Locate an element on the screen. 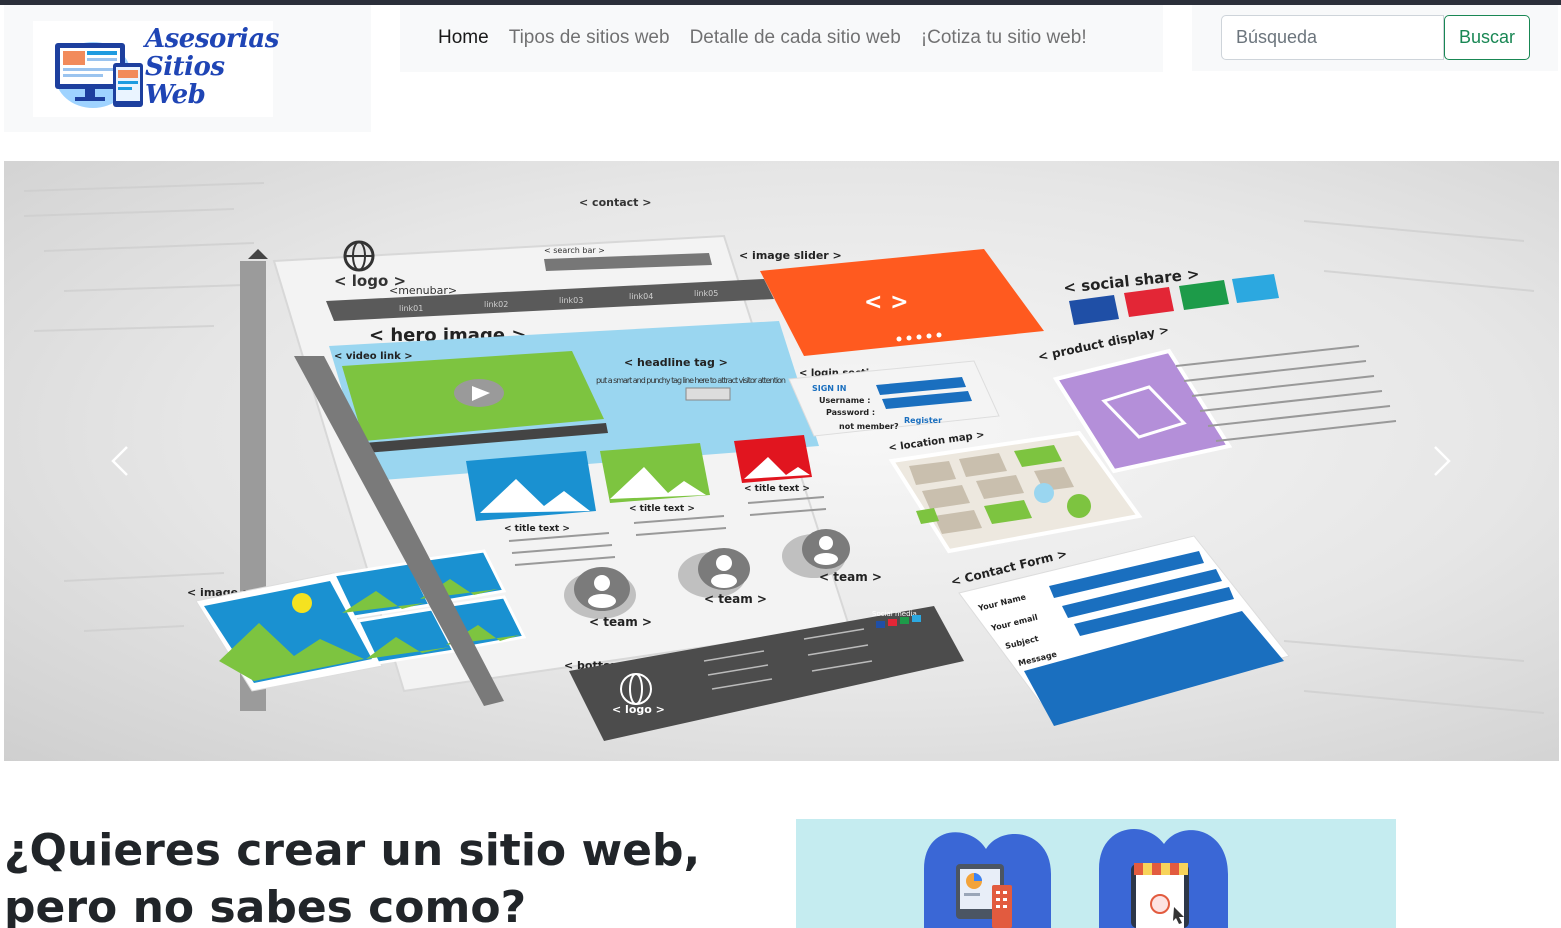  brand-wordmark: Asesorias Sitios Web is located at coordinates (212, 67).